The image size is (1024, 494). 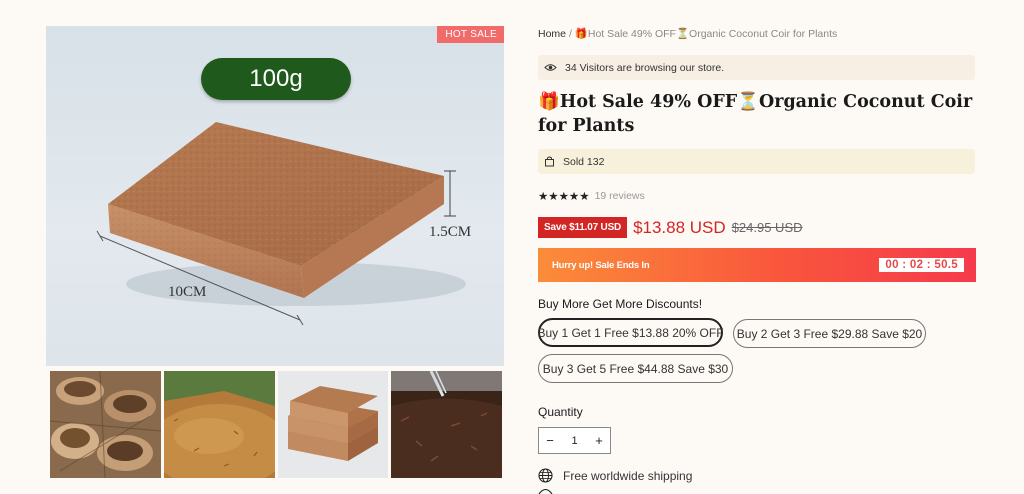 I want to click on rating-row: ★★★★★ 19 reviews, so click(x=591, y=196).